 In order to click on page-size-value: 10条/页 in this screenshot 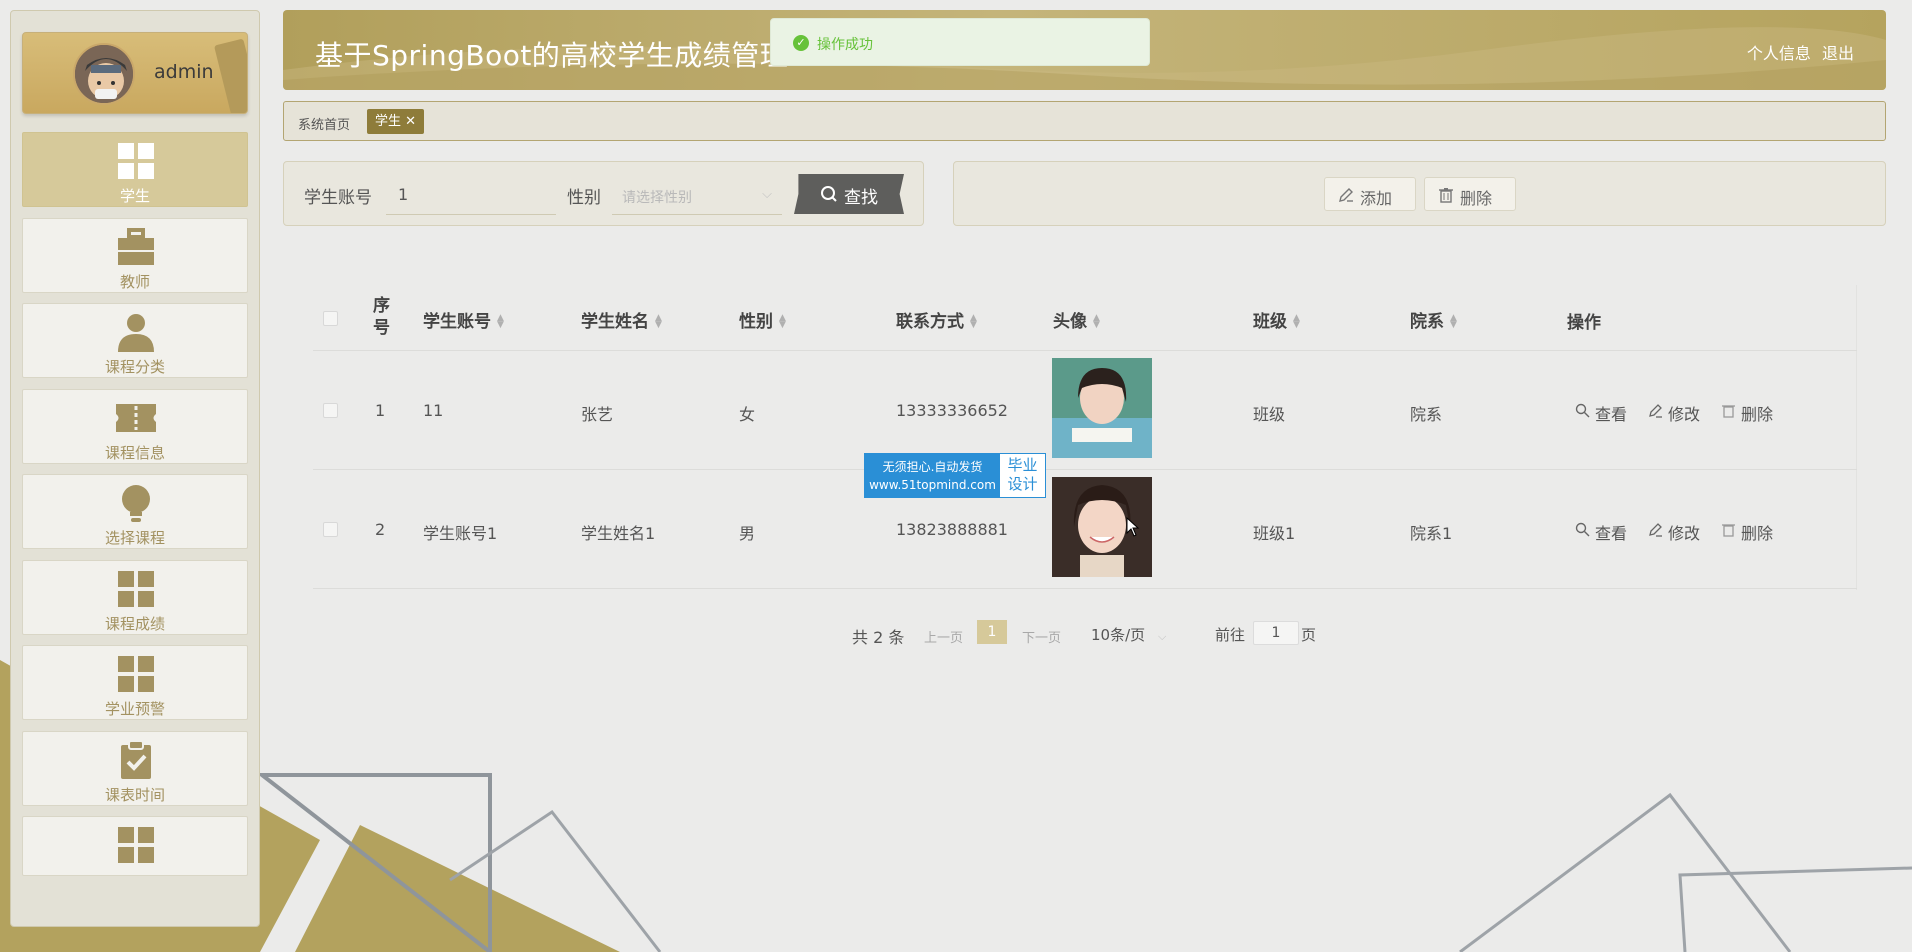, I will do `click(1118, 635)`.